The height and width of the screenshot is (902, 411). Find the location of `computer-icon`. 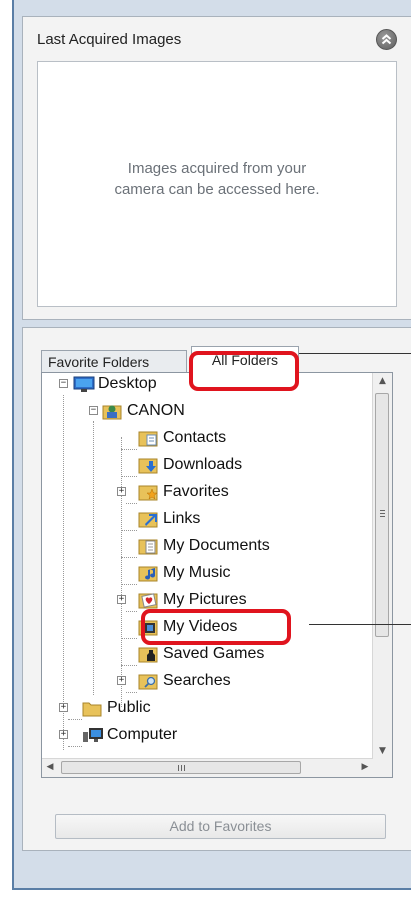

computer-icon is located at coordinates (92, 735).